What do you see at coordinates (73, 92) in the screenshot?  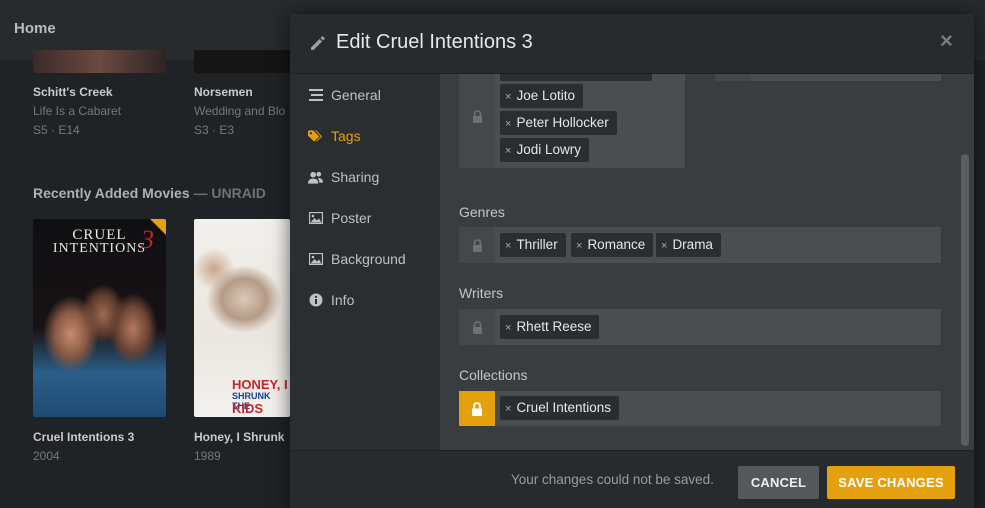 I see `card-title: Schitt's Creek` at bounding box center [73, 92].